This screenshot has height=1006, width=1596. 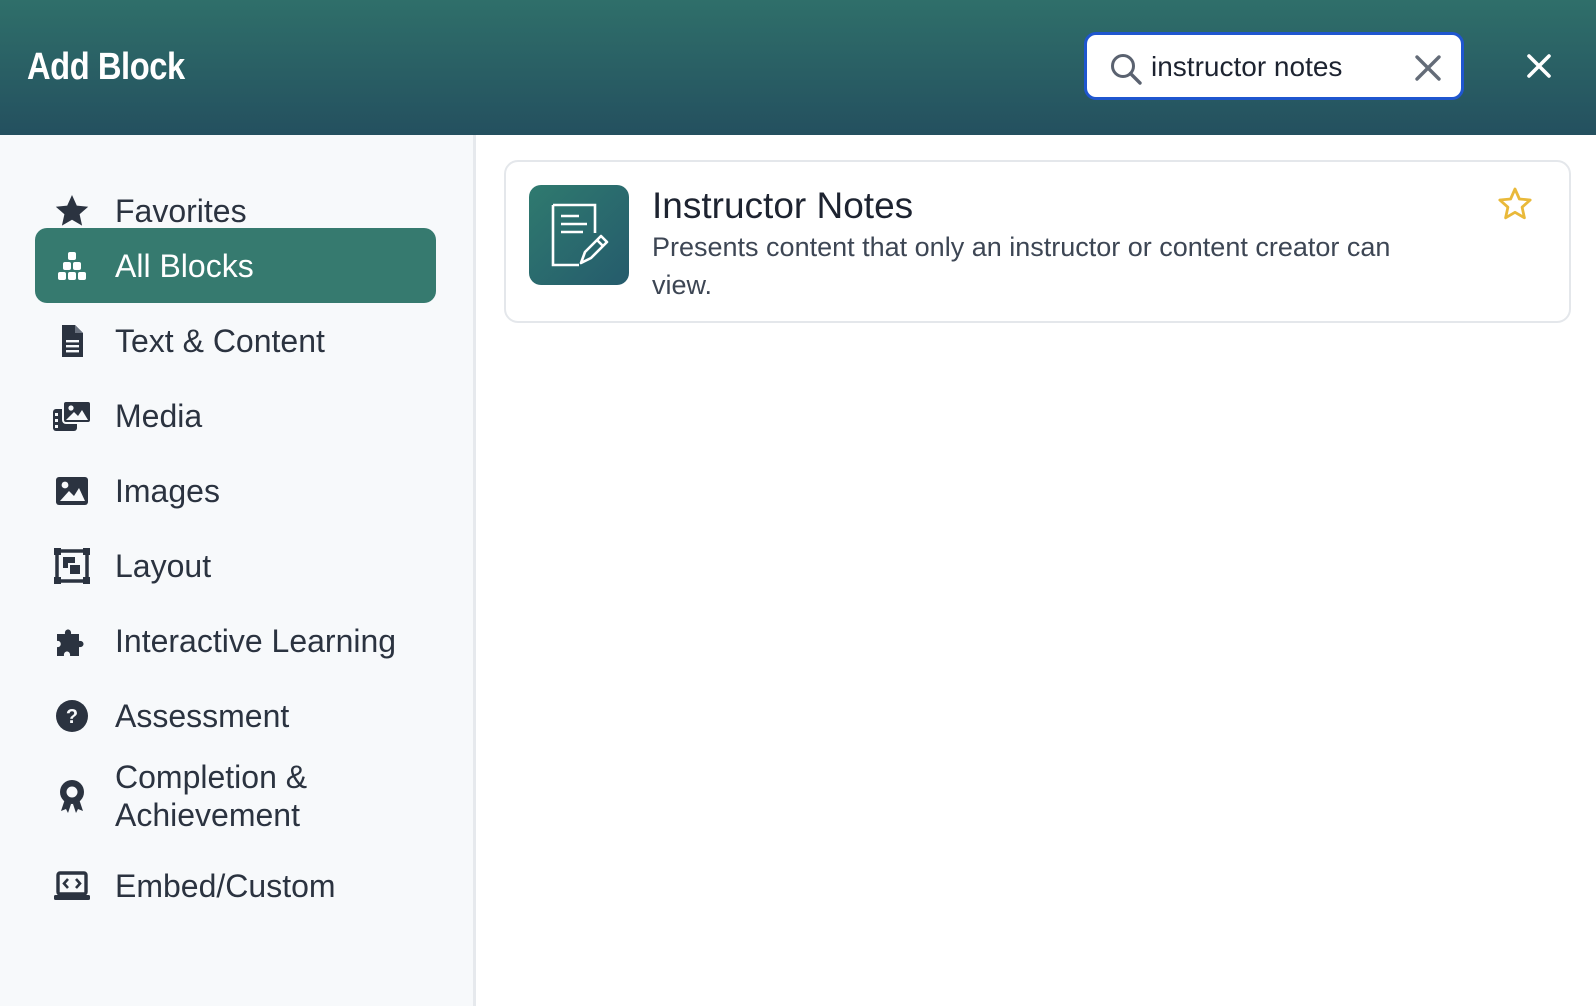 What do you see at coordinates (72, 796) in the screenshot?
I see `award-icon` at bounding box center [72, 796].